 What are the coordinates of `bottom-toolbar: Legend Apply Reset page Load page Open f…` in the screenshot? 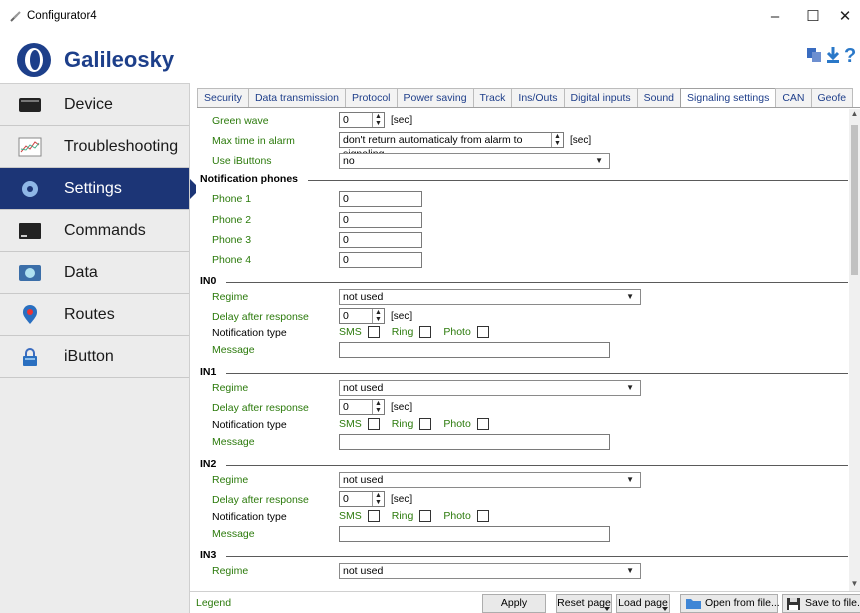 It's located at (525, 602).